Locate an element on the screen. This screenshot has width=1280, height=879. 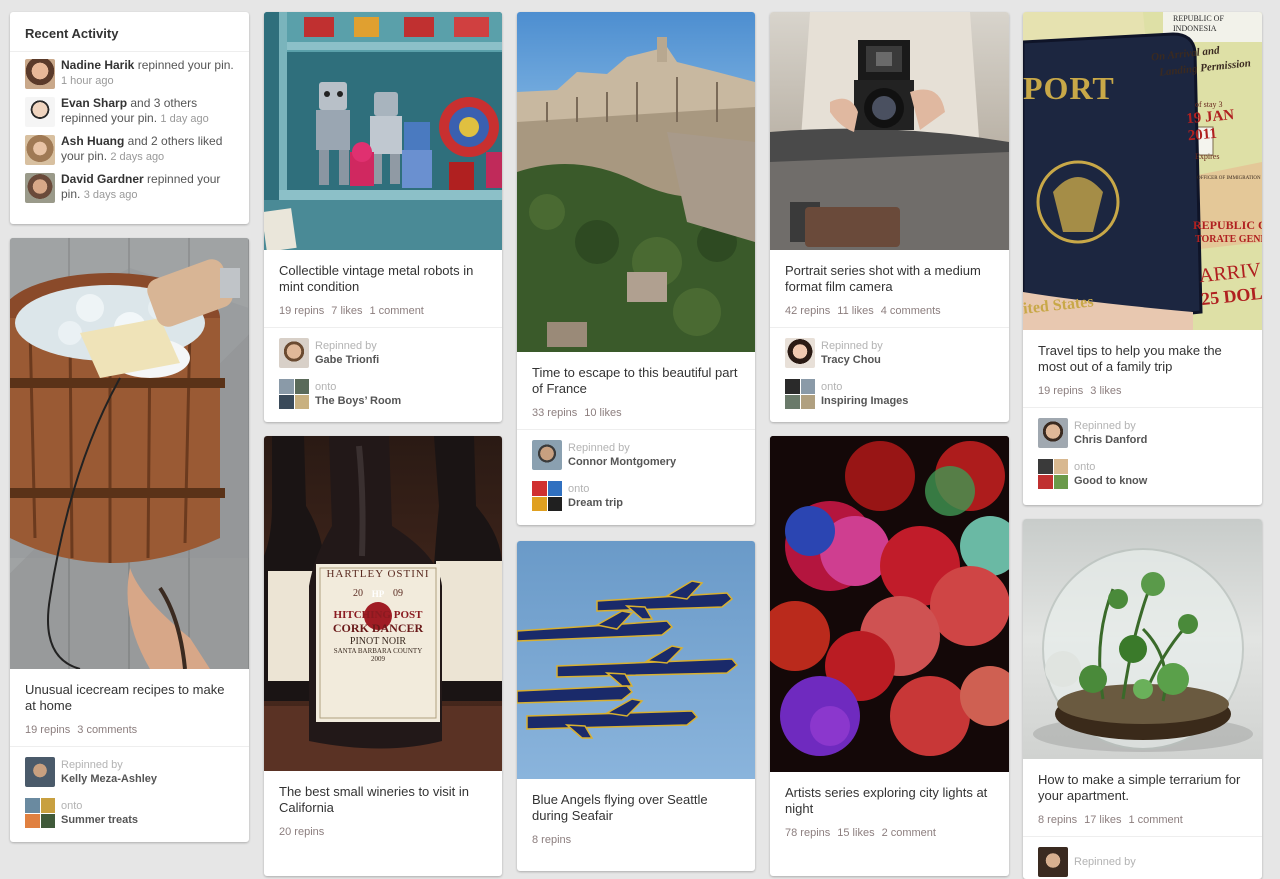
onto-text: onto Dream trip is located at coordinates (595, 496).